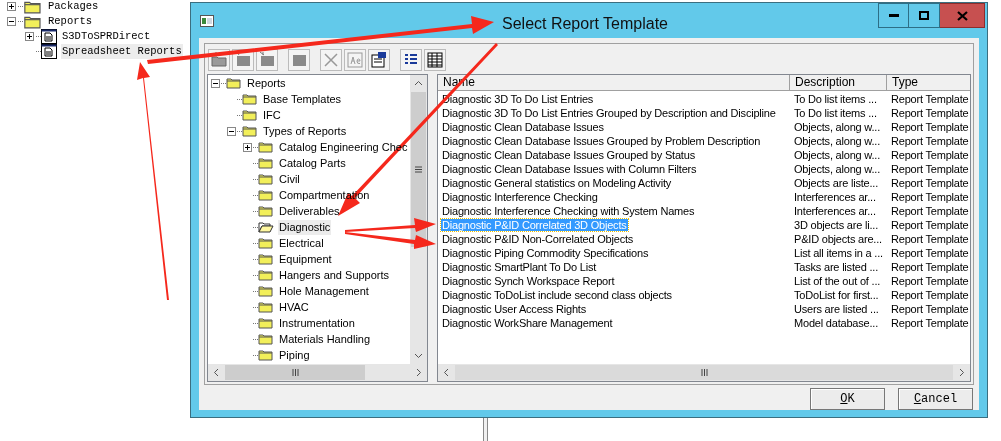  What do you see at coordinates (569, 169) in the screenshot?
I see `table-cell: Diagnostic Clean Database Issues with Column Filters` at bounding box center [569, 169].